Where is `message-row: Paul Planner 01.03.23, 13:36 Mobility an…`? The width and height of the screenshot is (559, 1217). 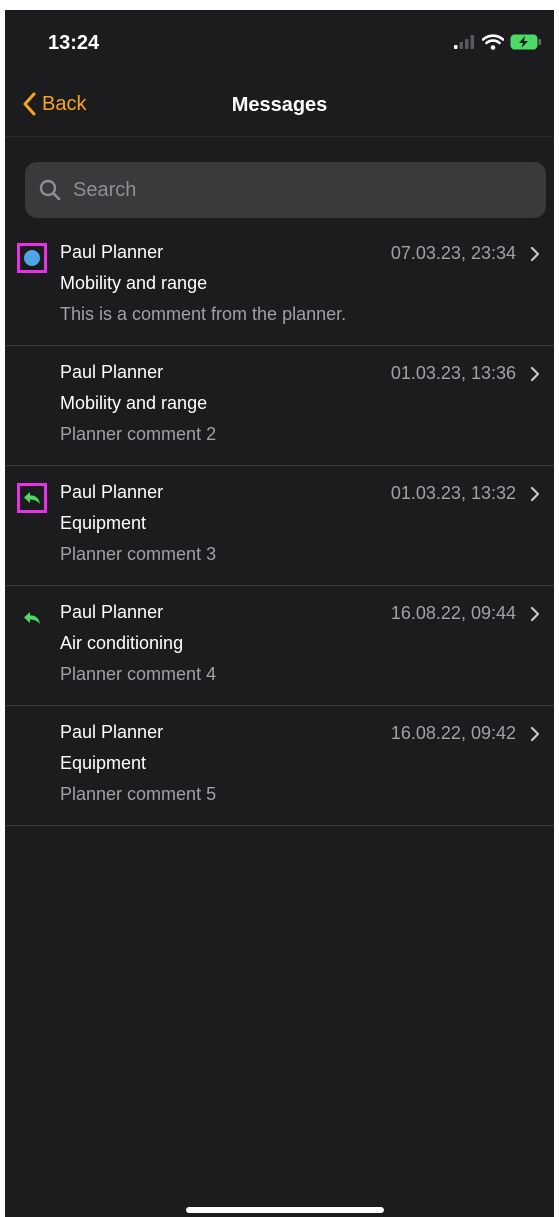
message-row: Paul Planner 01.03.23, 13:36 Mobility an… is located at coordinates (279, 406).